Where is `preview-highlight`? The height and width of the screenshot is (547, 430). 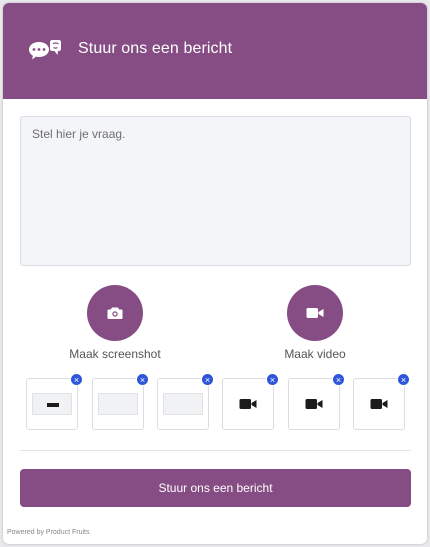
preview-highlight is located at coordinates (53, 405).